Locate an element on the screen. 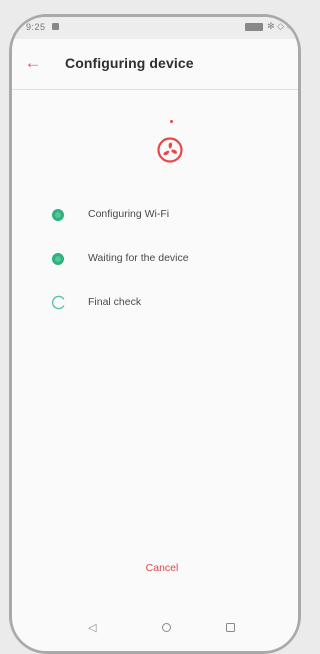 This screenshot has width=320, height=654. step-configuring-wifi: Configuring Wi-Fi is located at coordinates (162, 215).